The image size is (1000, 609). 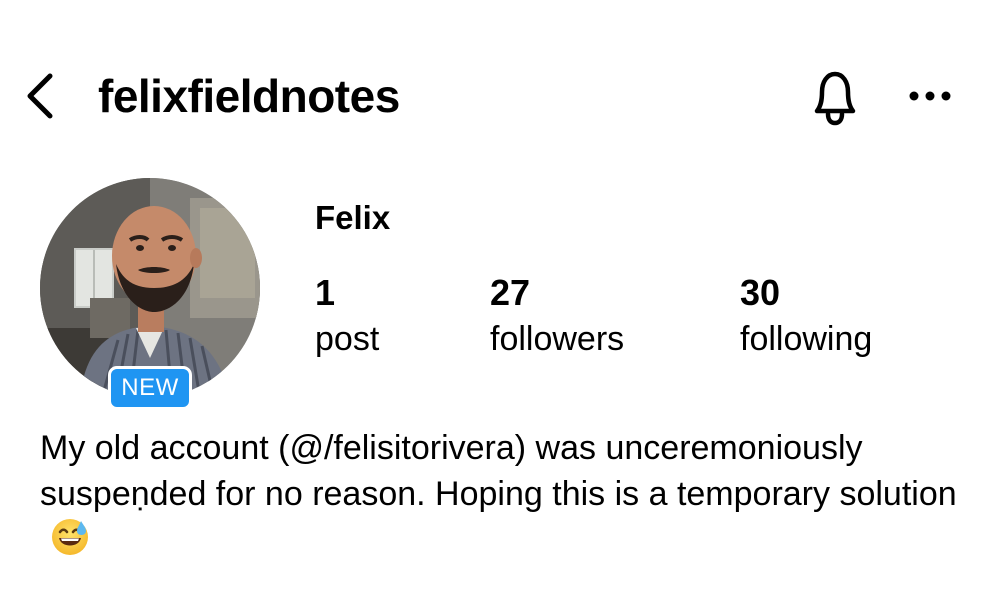 What do you see at coordinates (760, 292) in the screenshot?
I see `following-count: 30` at bounding box center [760, 292].